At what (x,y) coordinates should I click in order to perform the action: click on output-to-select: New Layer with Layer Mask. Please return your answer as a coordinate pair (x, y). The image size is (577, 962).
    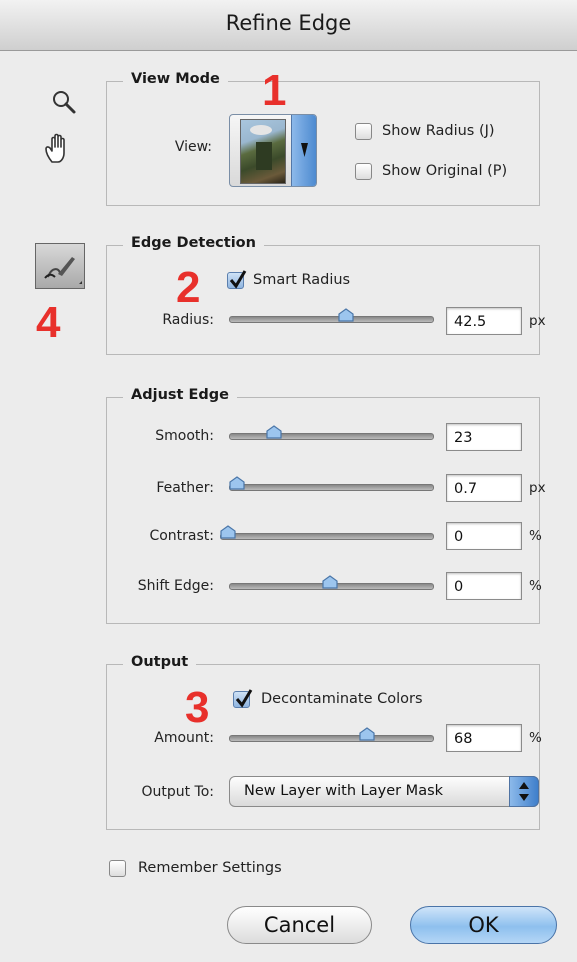
    Looking at the image, I should click on (384, 791).